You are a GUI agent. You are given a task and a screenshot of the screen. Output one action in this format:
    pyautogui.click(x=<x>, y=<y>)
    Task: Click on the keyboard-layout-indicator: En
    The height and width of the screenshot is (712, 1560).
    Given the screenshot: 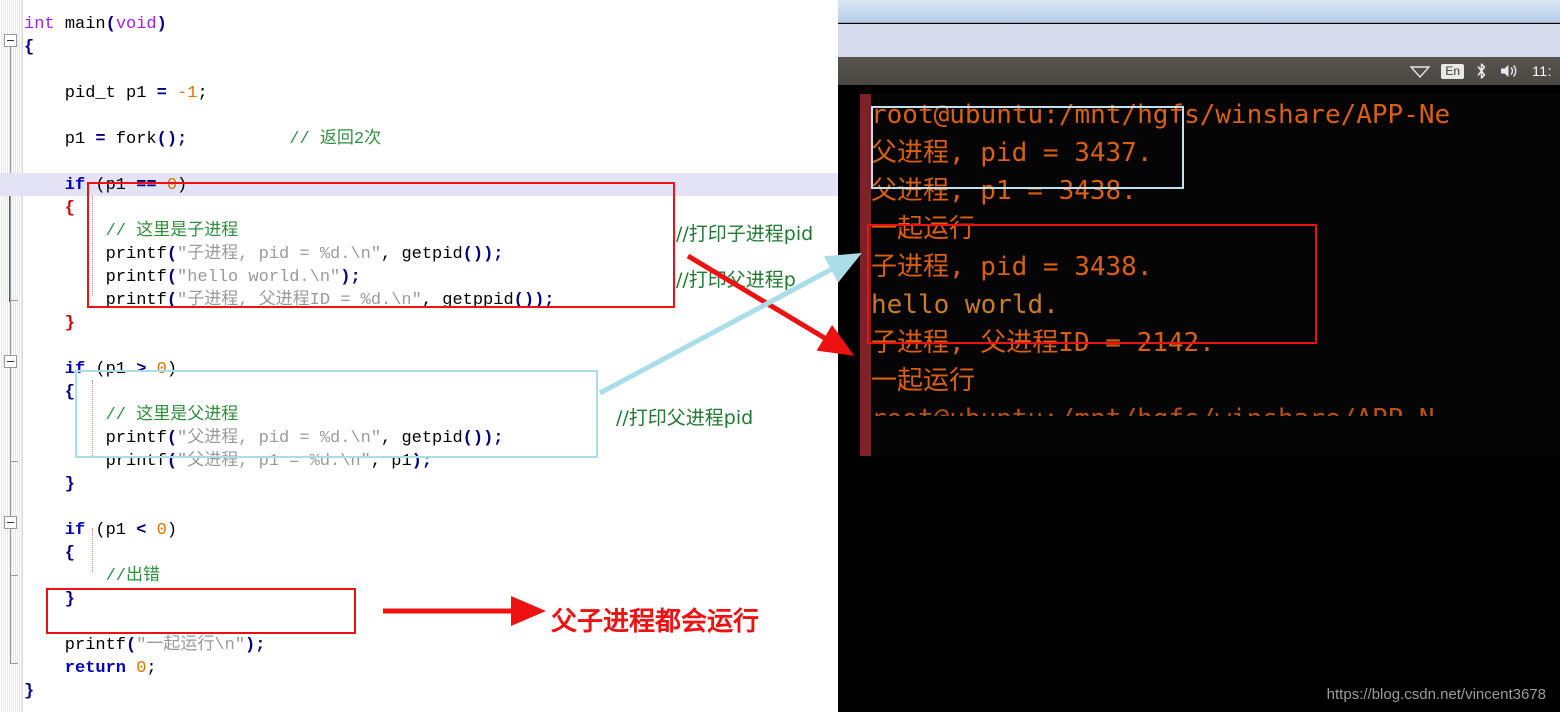 What is the action you would take?
    pyautogui.click(x=1453, y=71)
    